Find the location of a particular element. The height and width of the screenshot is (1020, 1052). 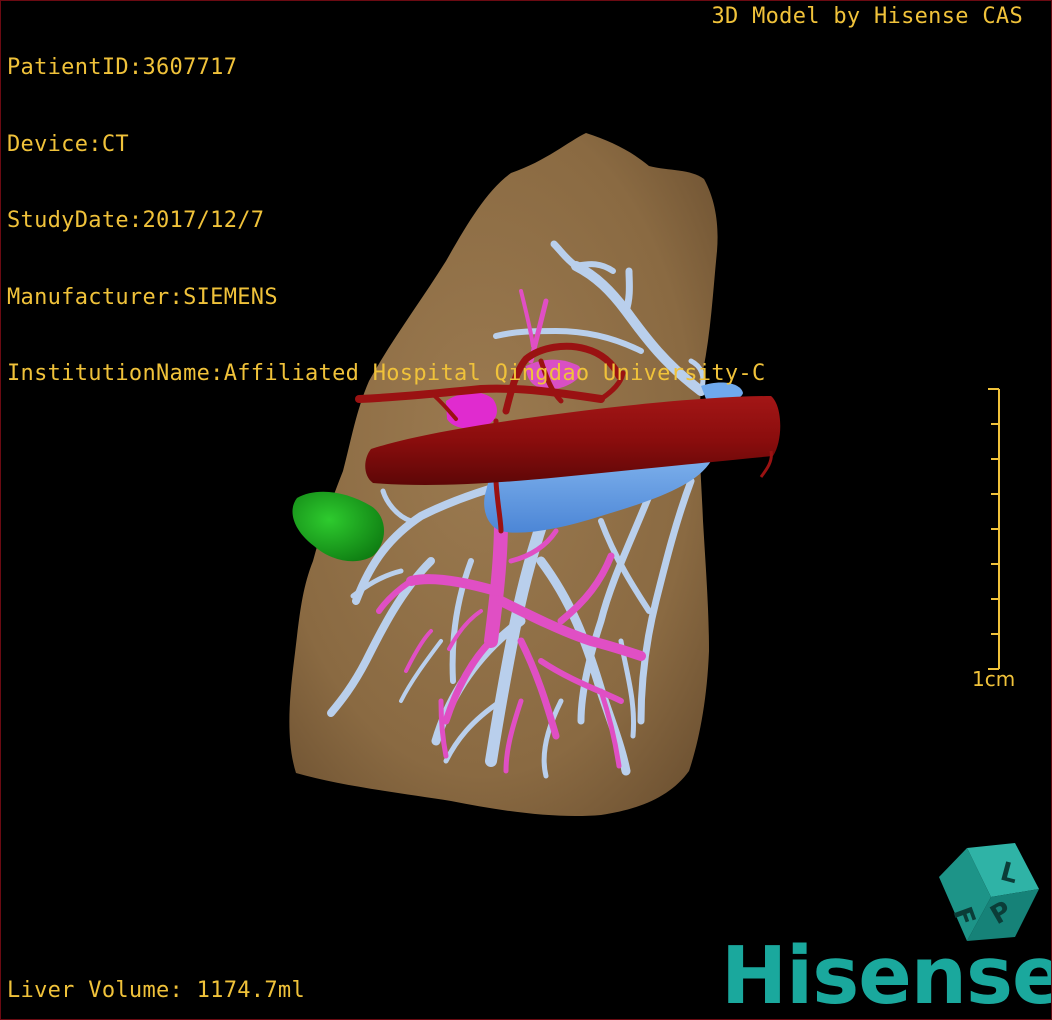

liver-volume-readout: Liver Volume: 1174.7ml is located at coordinates (156, 990).